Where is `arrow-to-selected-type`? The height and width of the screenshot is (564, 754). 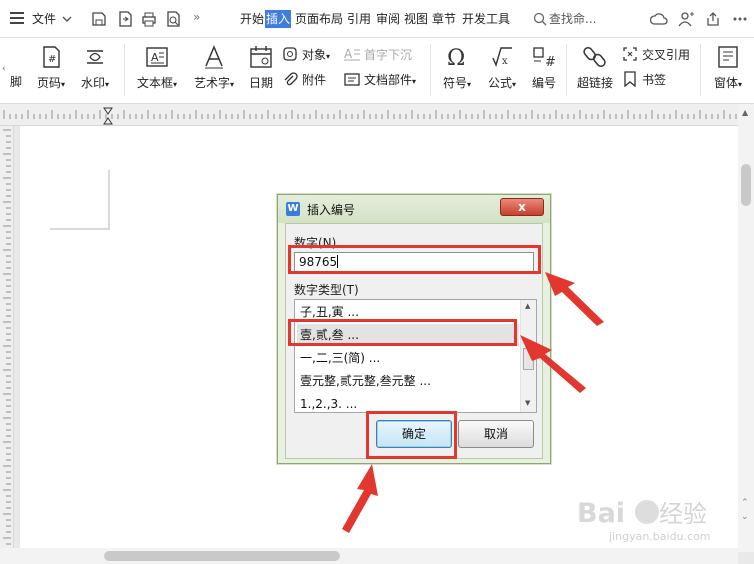
arrow-to-selected-type is located at coordinates (553, 364).